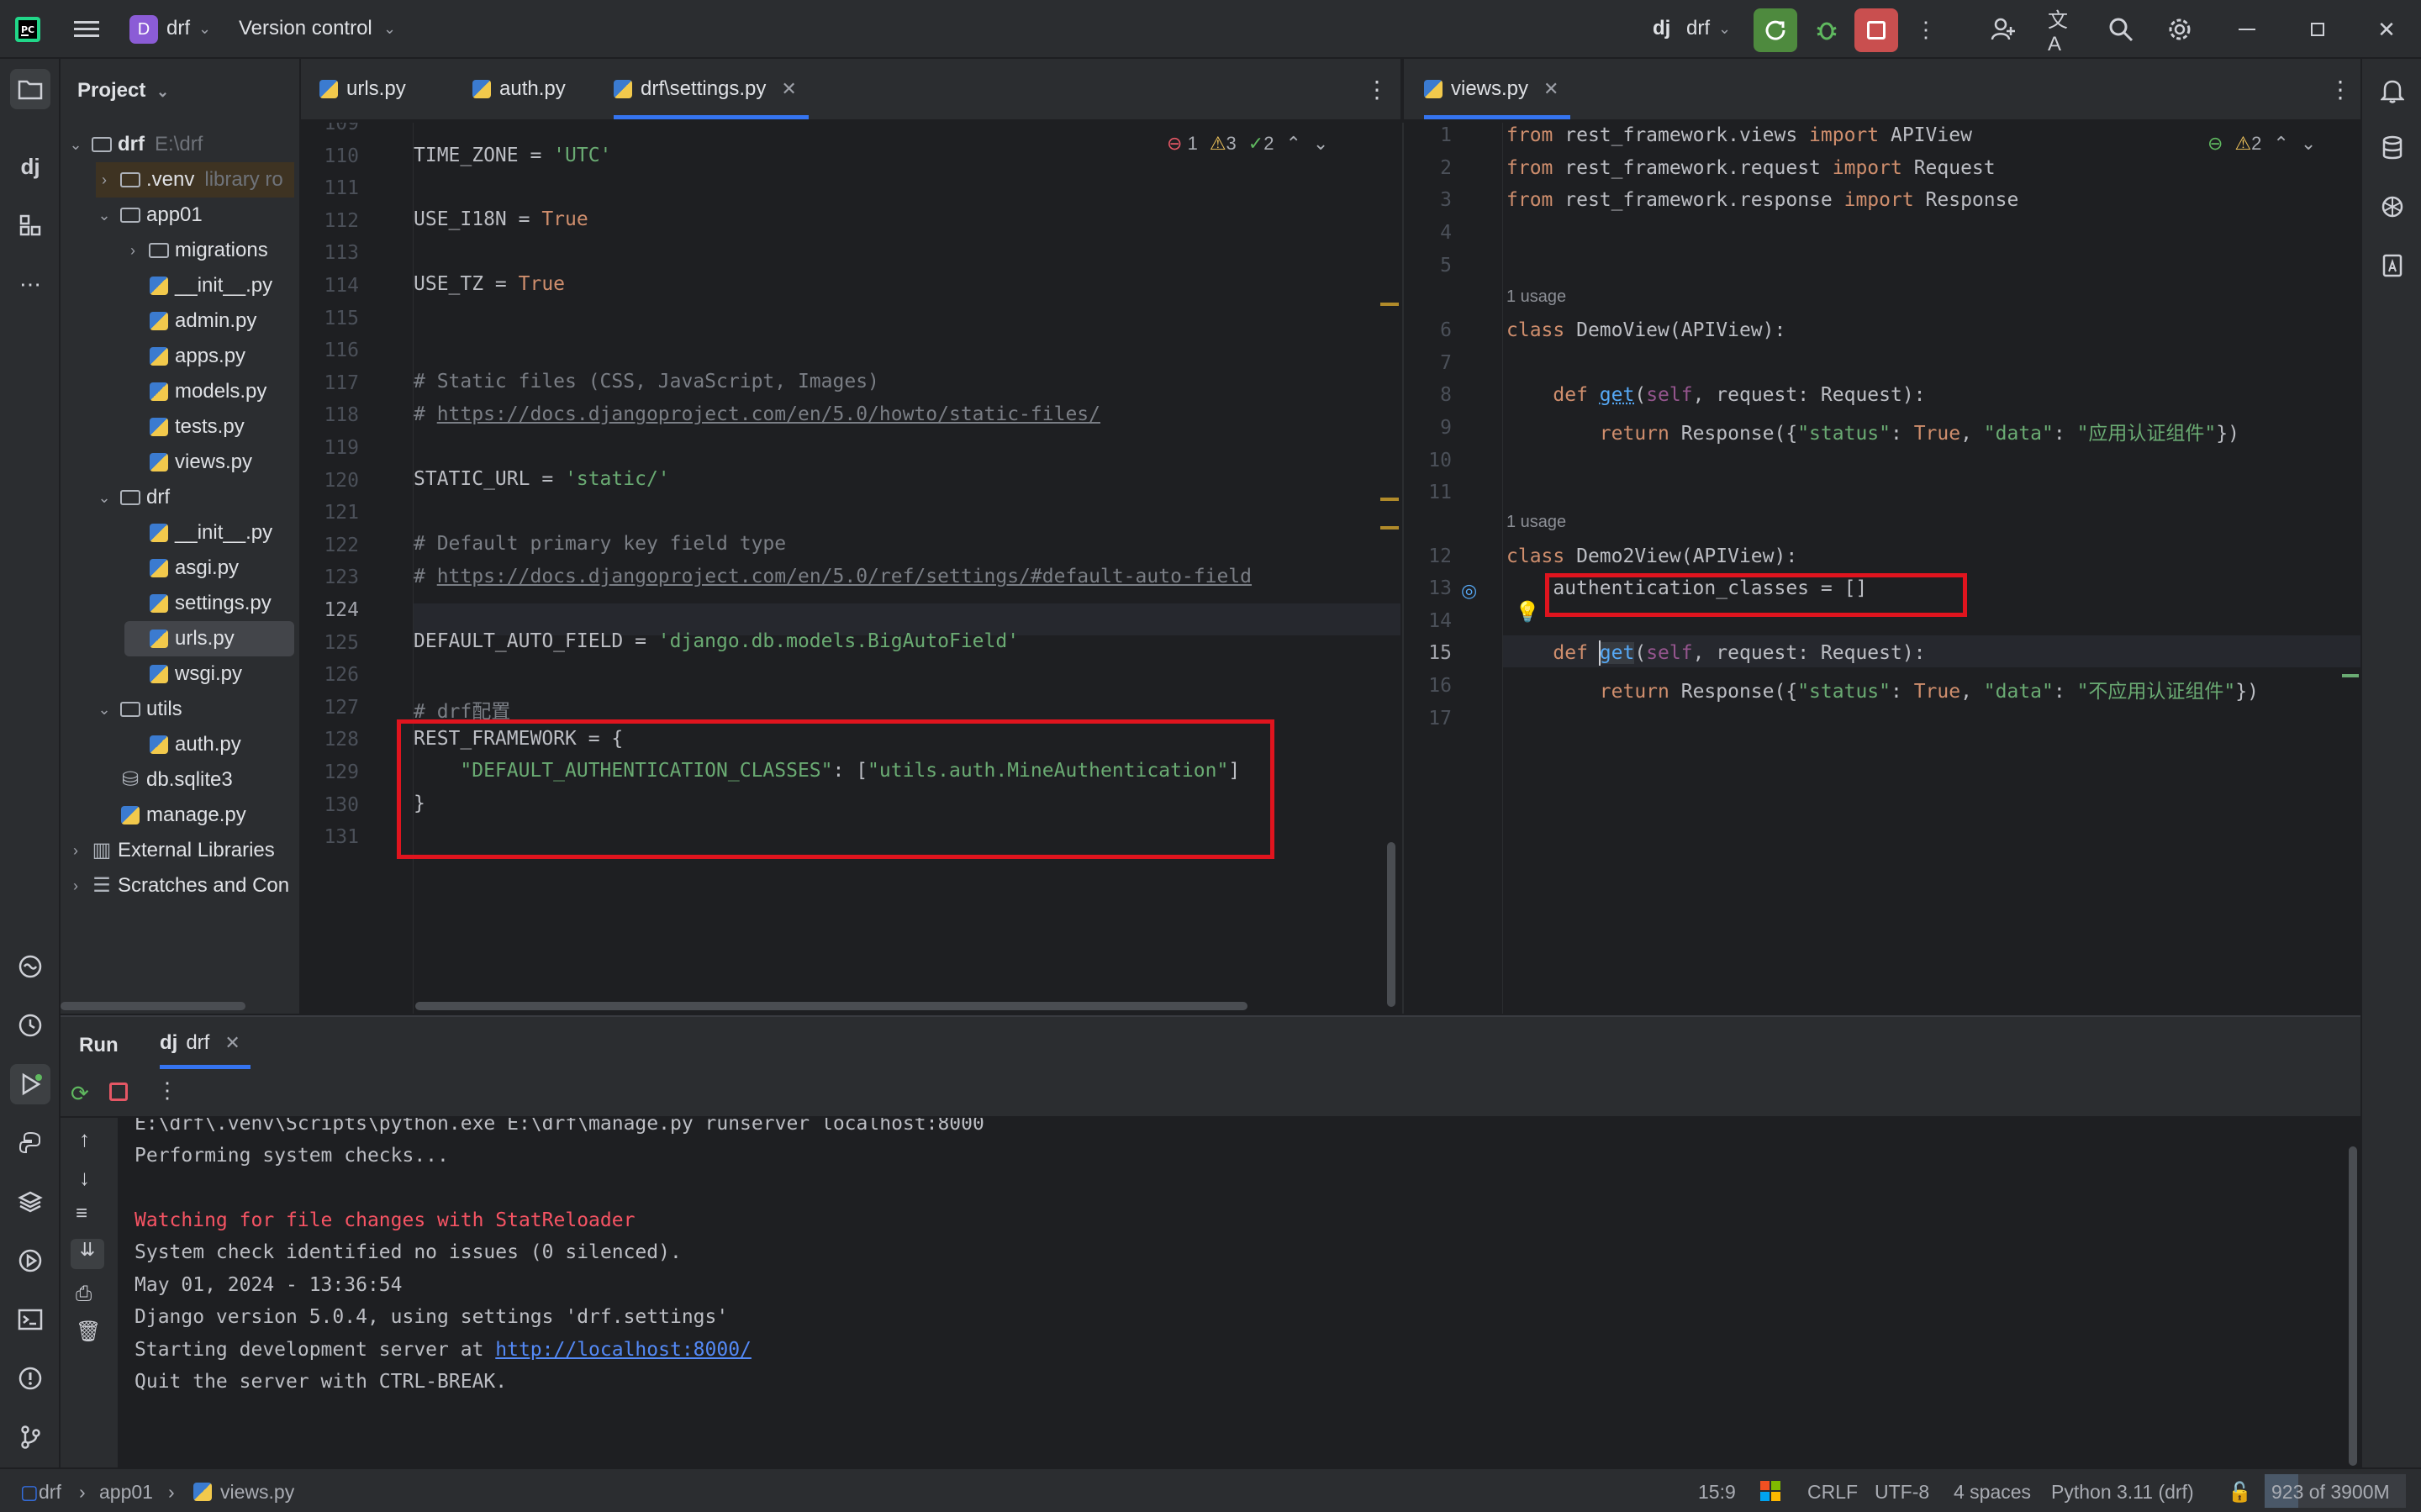  Describe the element at coordinates (183, 674) in the screenshot. I see `tree-item: wsgi.py` at that location.